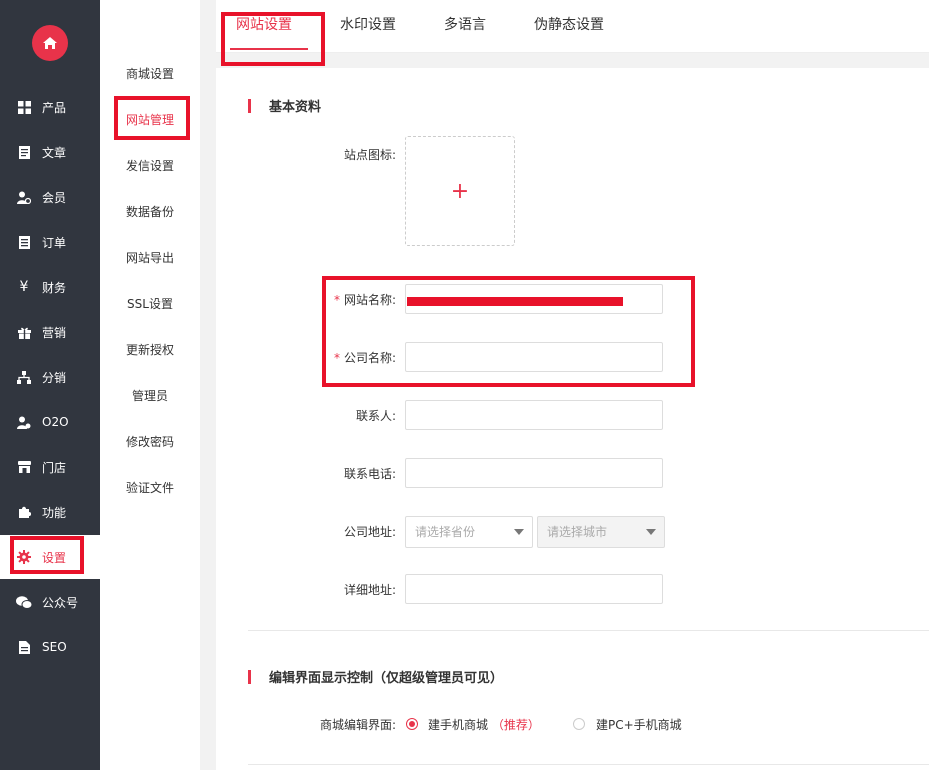 This screenshot has width=929, height=770. I want to click on section-title: 基本资料, so click(295, 107).